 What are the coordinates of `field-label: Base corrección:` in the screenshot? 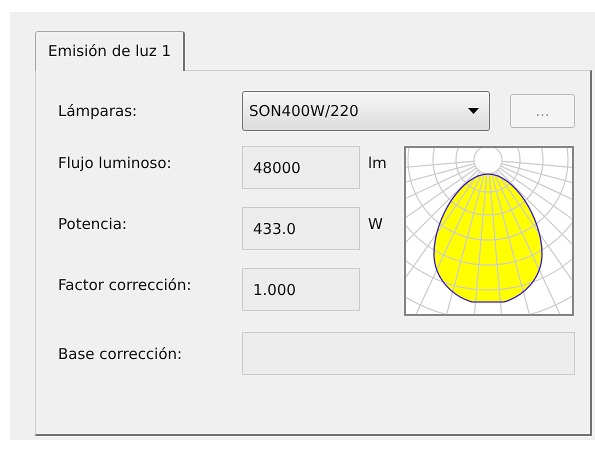 It's located at (121, 353).